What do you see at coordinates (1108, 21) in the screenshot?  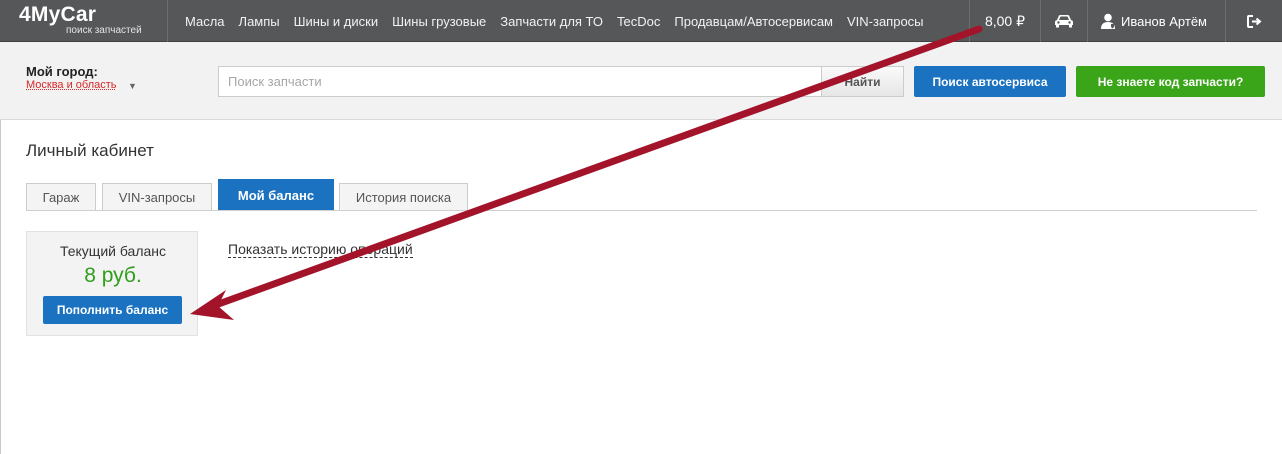 I see `user-icon` at bounding box center [1108, 21].